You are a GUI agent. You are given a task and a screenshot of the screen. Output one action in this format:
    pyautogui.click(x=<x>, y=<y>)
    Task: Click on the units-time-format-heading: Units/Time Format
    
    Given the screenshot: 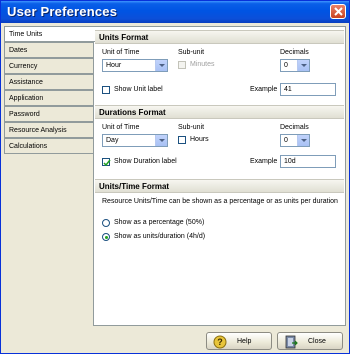 What is the action you would take?
    pyautogui.click(x=219, y=186)
    